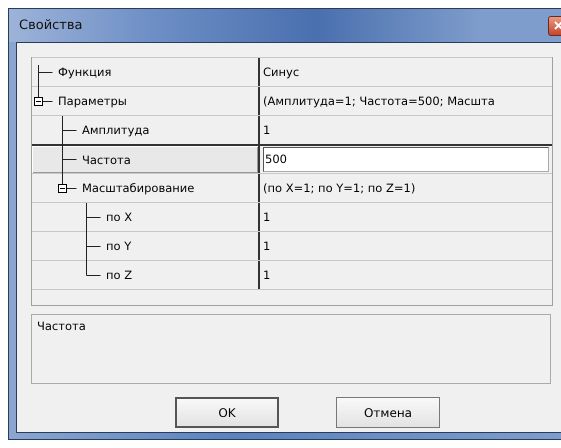 This screenshot has width=561, height=448. I want to click on property-value: (по X=1; по Y=1; по Z=1), so click(339, 188).